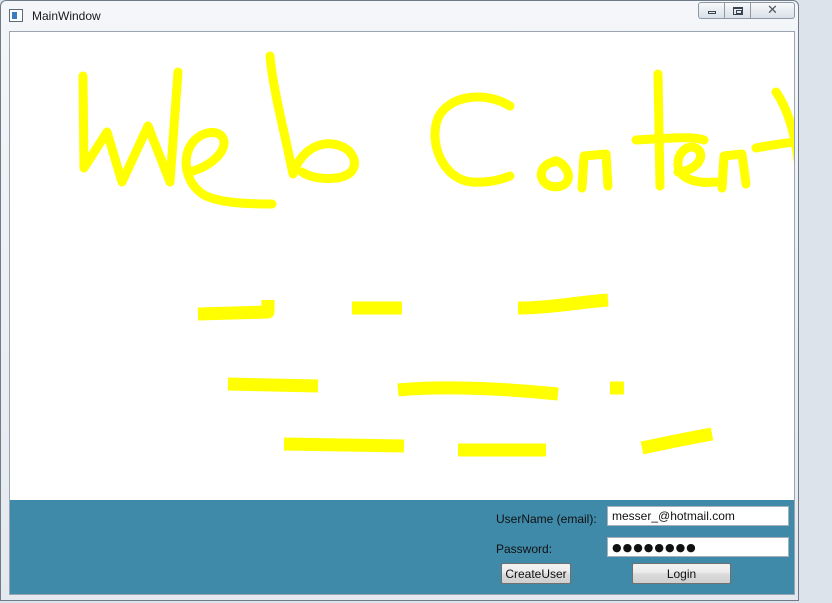 The image size is (832, 603). What do you see at coordinates (554, 174) in the screenshot?
I see `letter-o` at bounding box center [554, 174].